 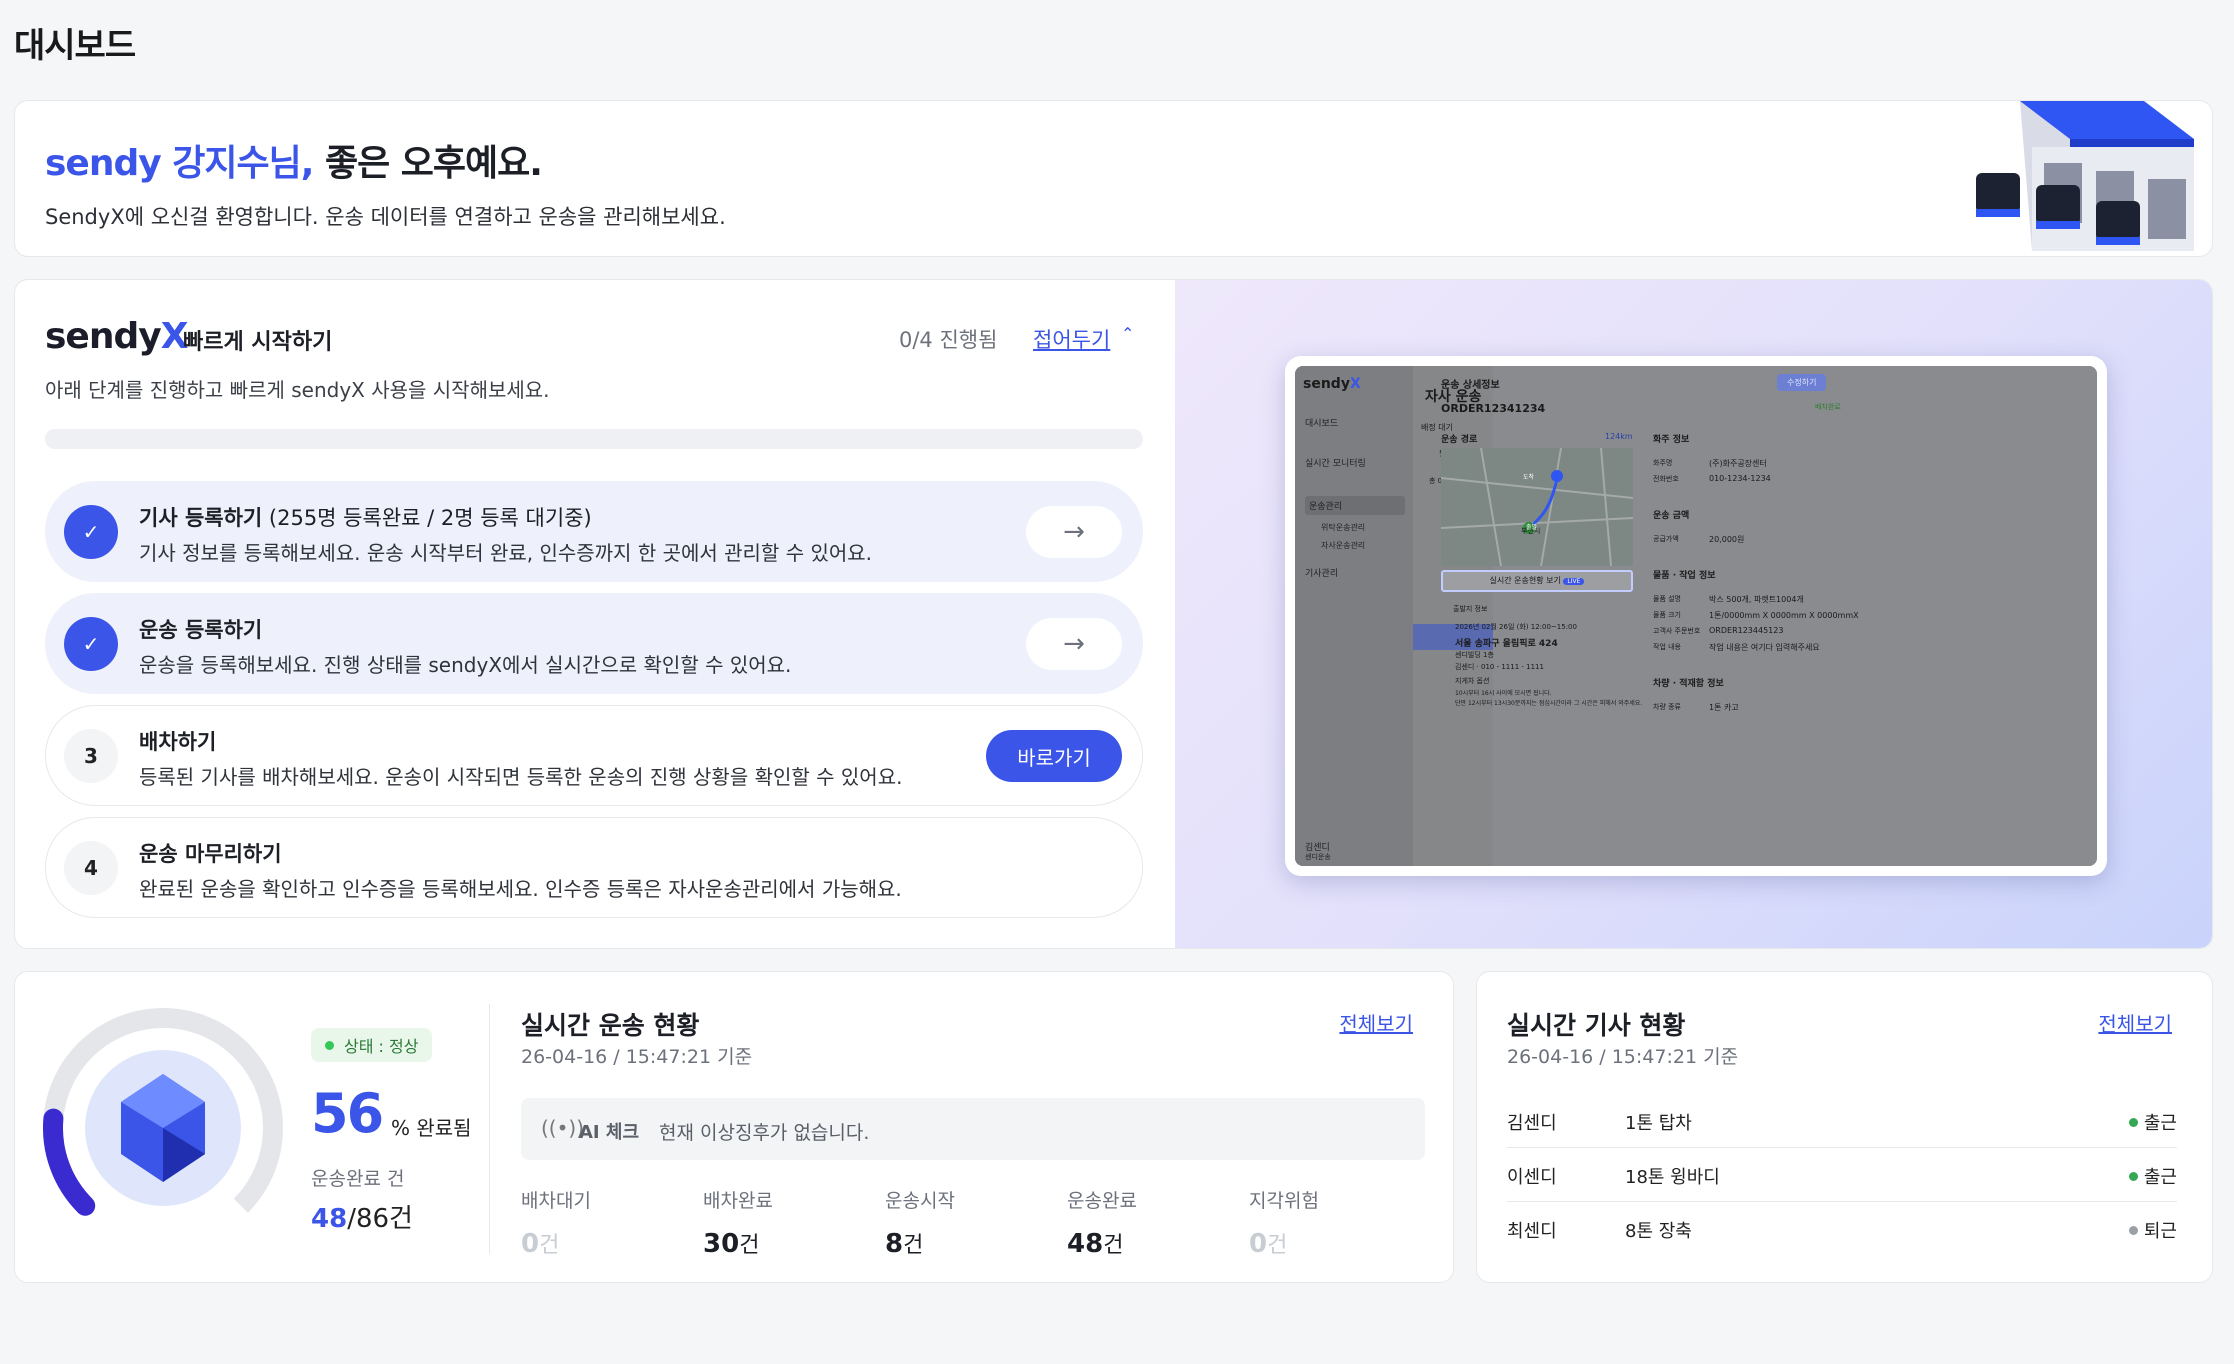 I want to click on done-count: 48/86건, so click(x=362, y=1219).